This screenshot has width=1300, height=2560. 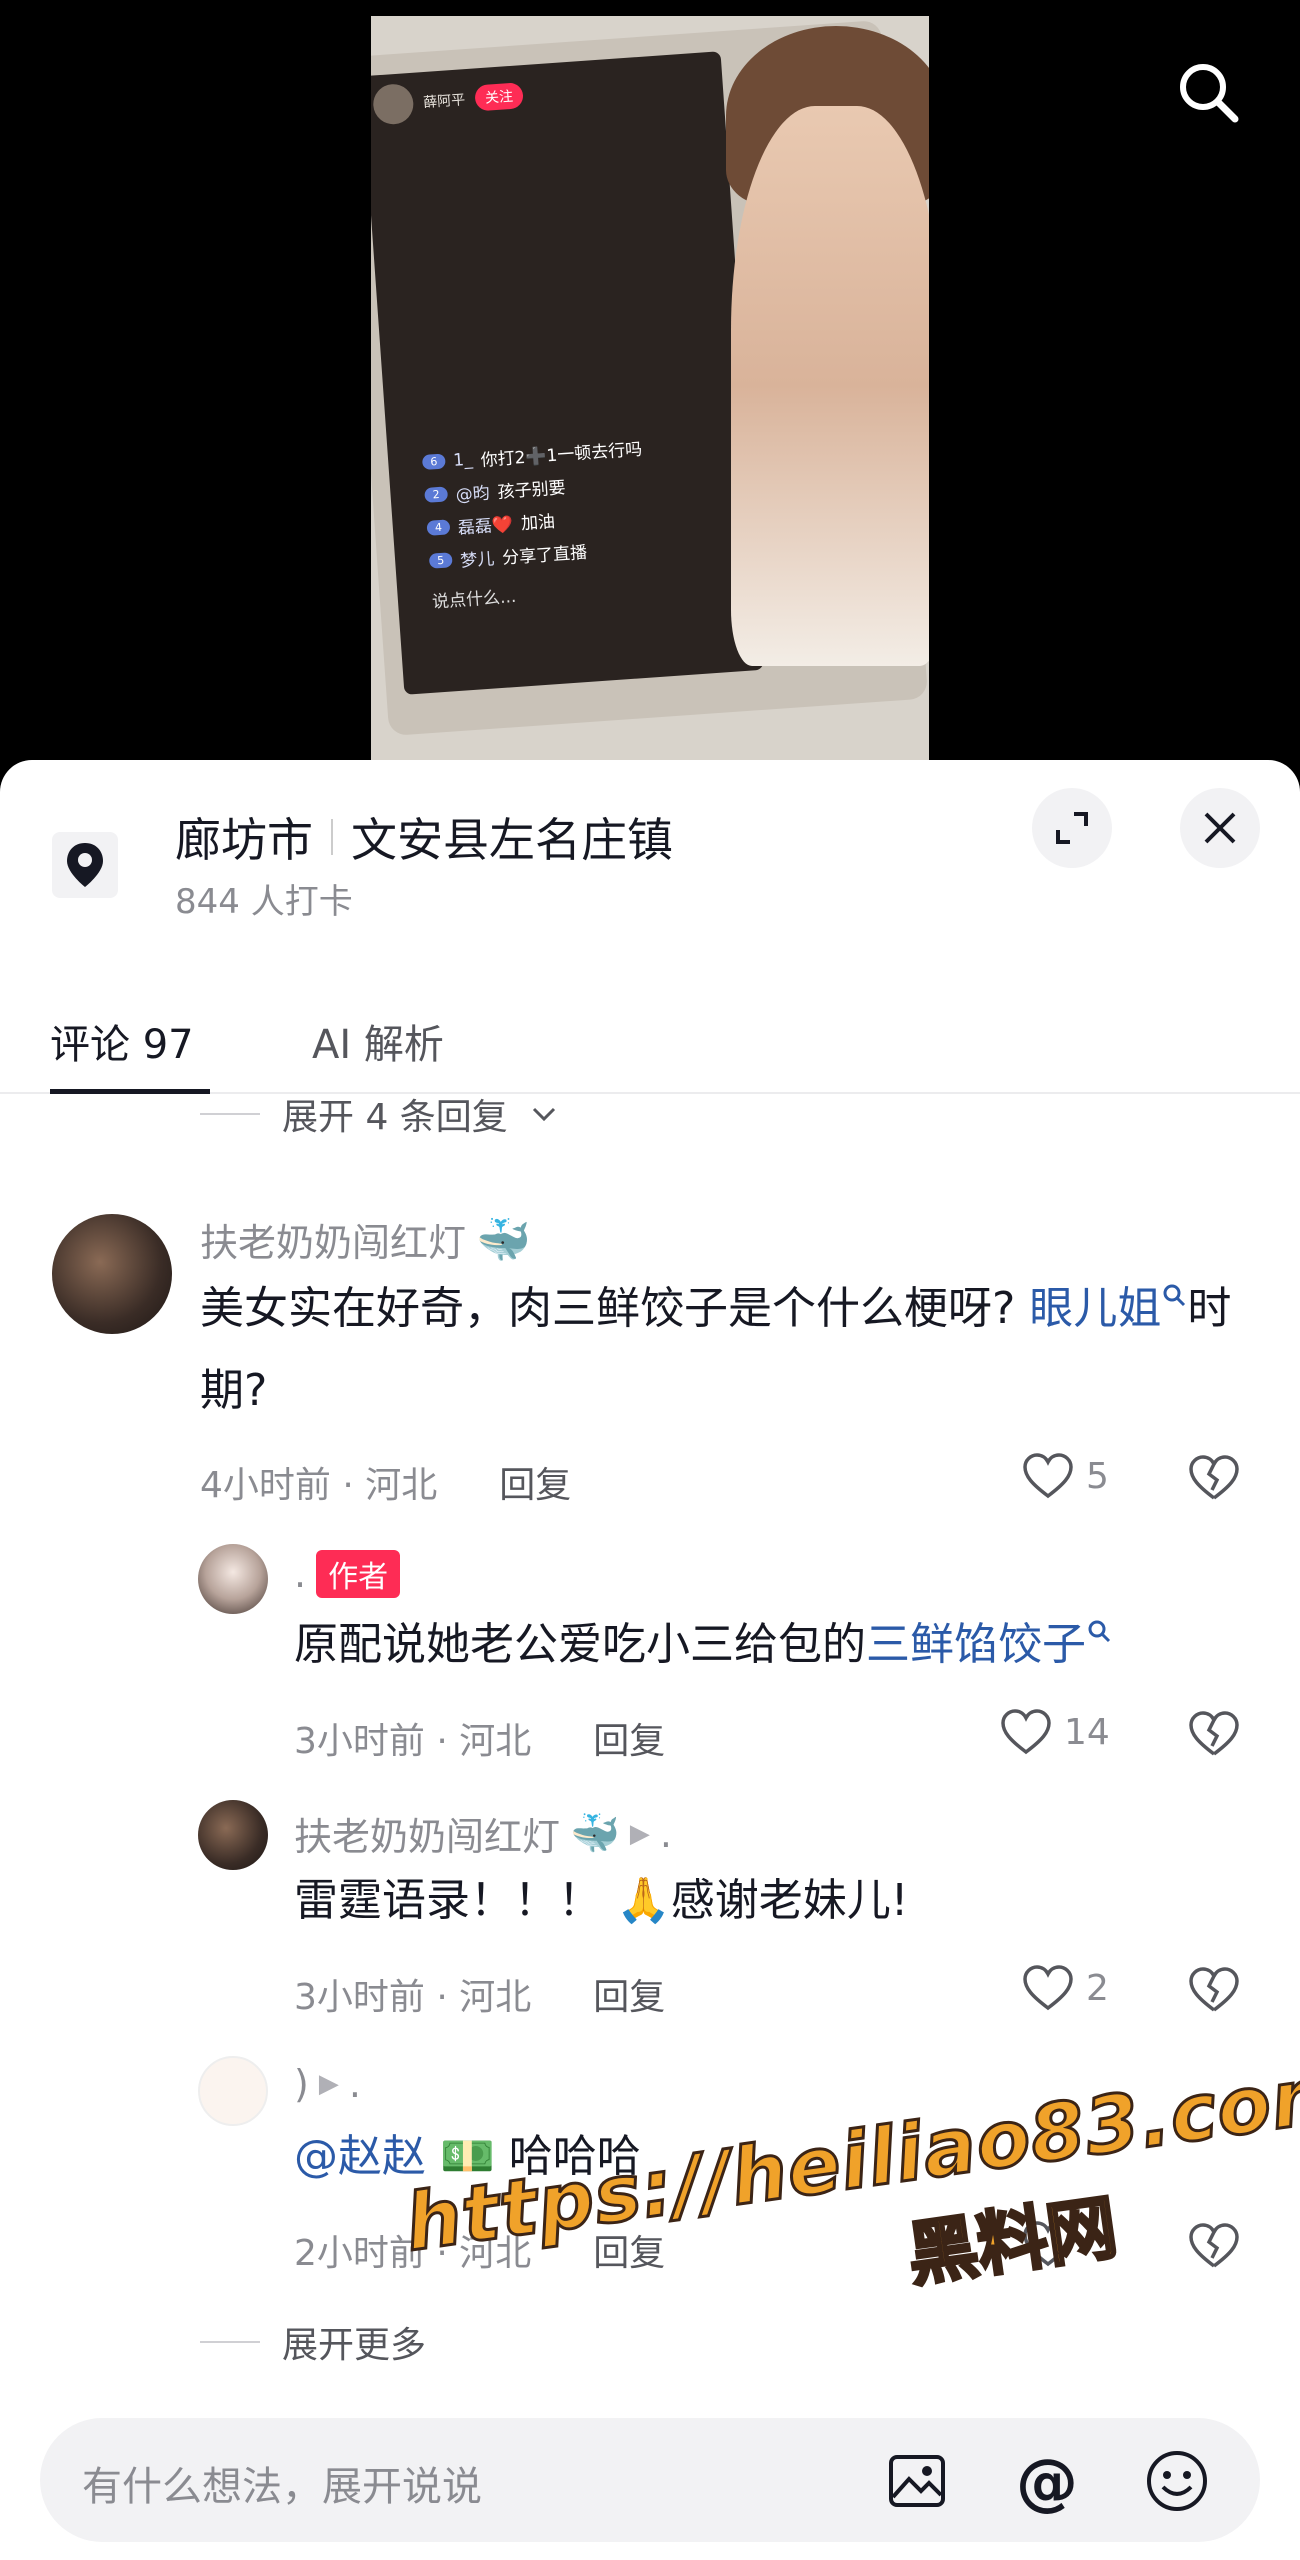 What do you see at coordinates (264, 902) in the screenshot?
I see `location-checkins: 844 人打卡` at bounding box center [264, 902].